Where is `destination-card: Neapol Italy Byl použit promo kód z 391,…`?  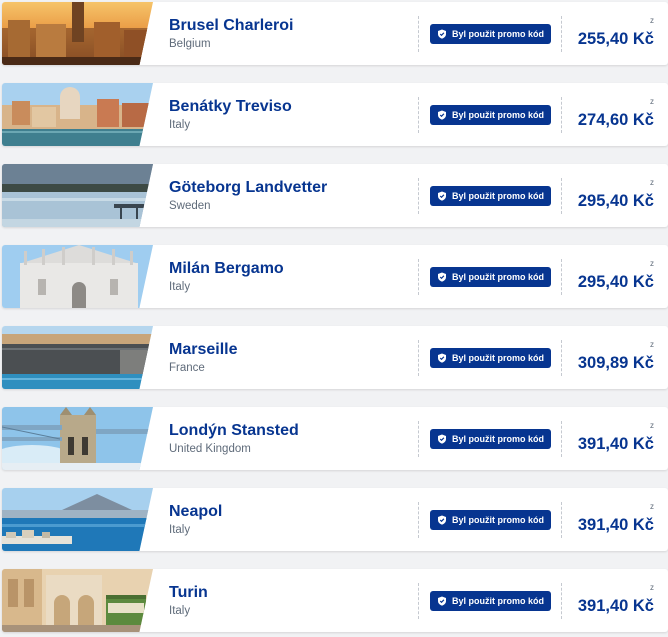 destination-card: Neapol Italy Byl použit promo kód z 391,… is located at coordinates (335, 519).